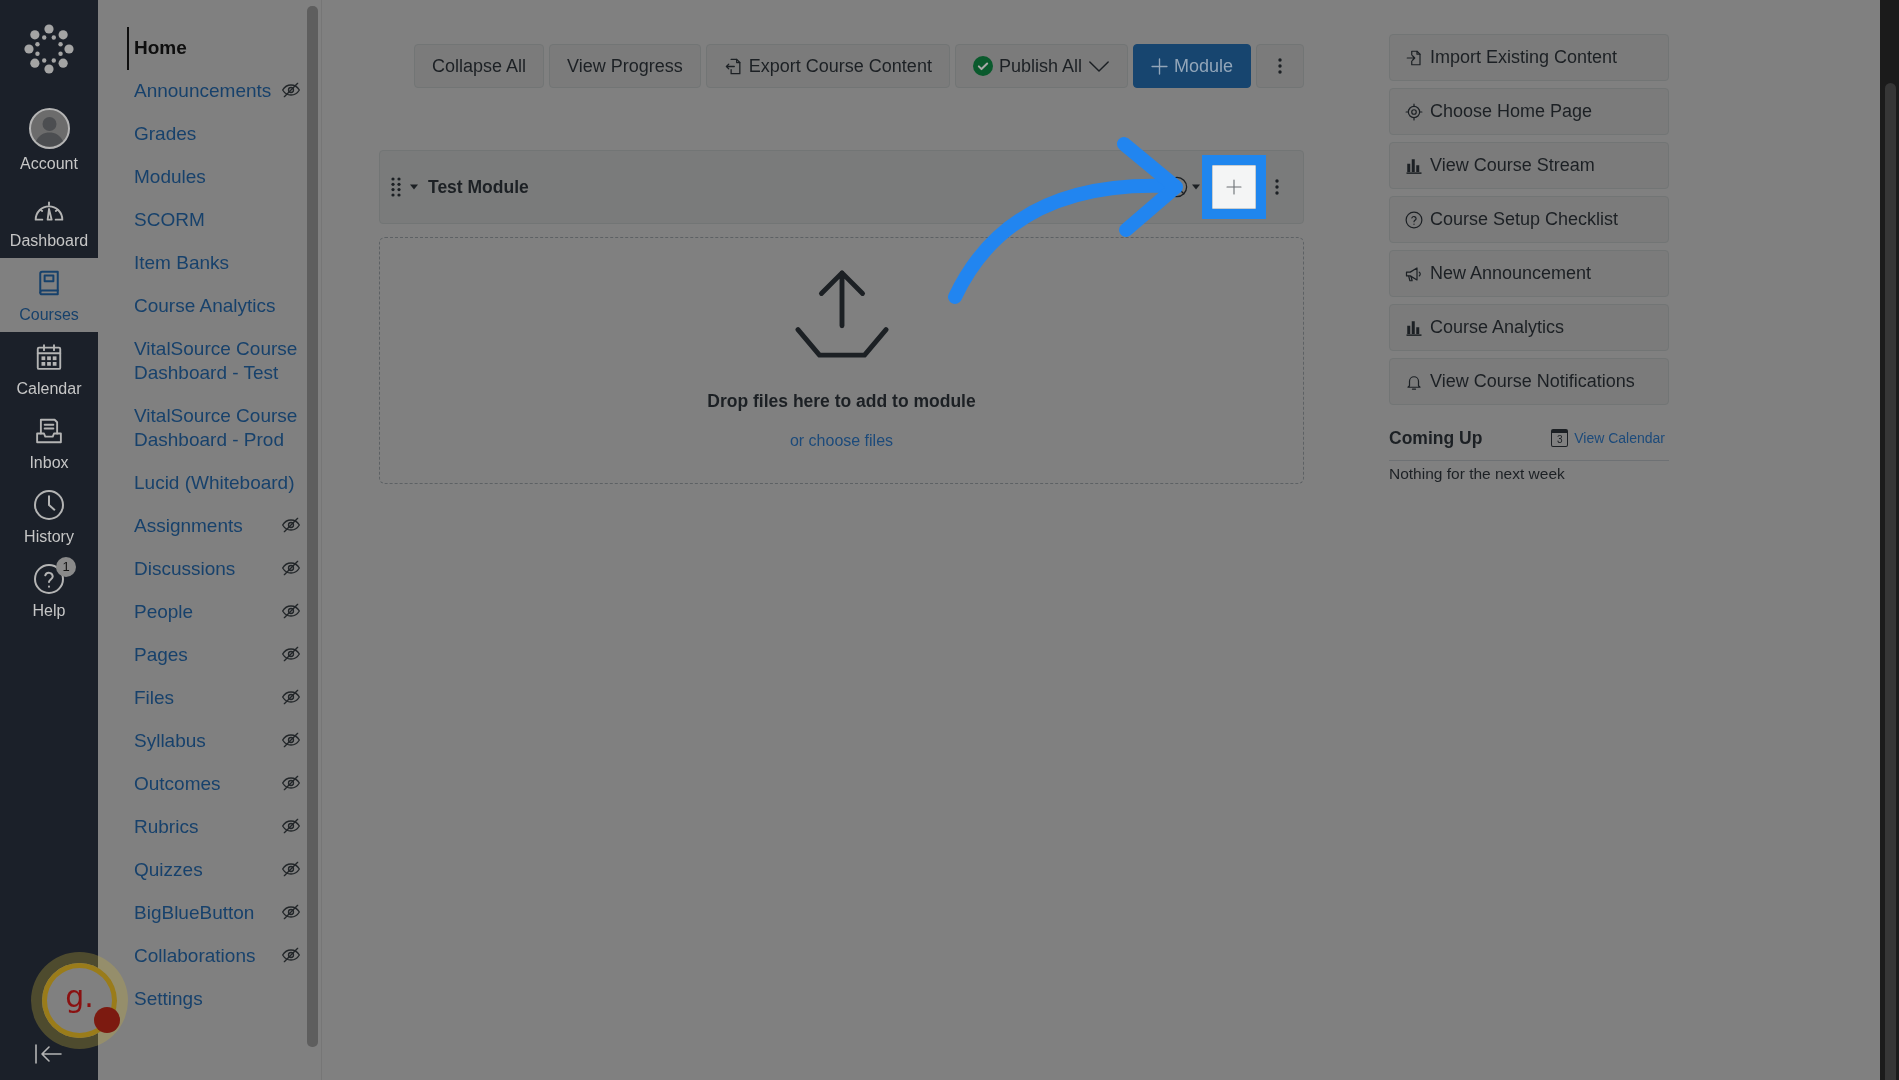  I want to click on course-nav-link: Announcements, so click(214, 91).